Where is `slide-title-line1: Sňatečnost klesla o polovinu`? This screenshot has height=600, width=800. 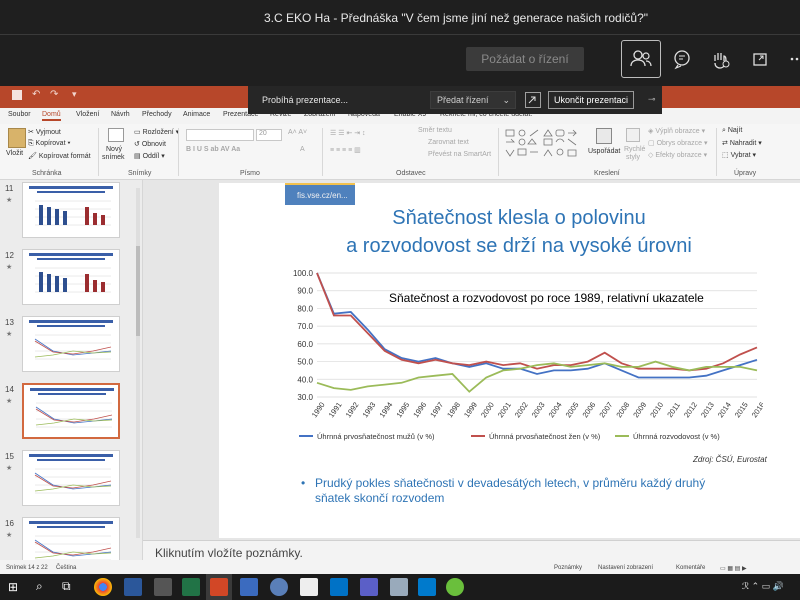 slide-title-line1: Sňatečnost klesla o polovinu is located at coordinates (519, 218).